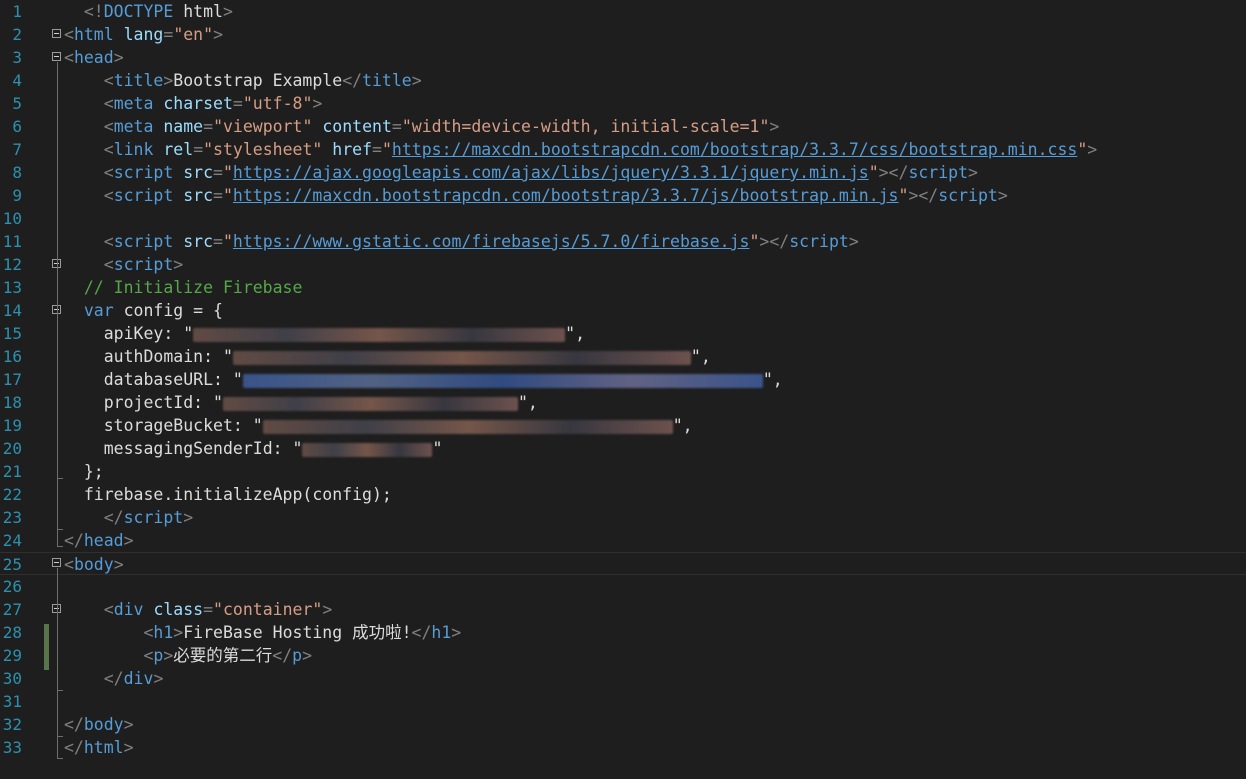  I want to click on code-text: messagingSenderId: " ", so click(253, 448).